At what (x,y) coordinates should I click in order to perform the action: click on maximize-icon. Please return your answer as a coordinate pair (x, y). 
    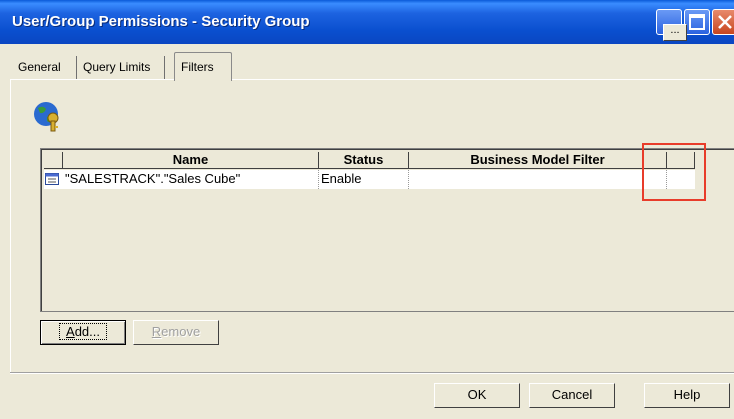
    Looking at the image, I should click on (697, 22).